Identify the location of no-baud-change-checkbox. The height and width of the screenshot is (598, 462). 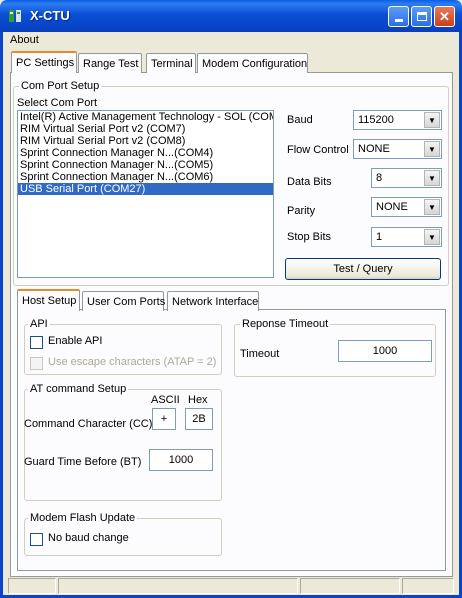
(36, 539).